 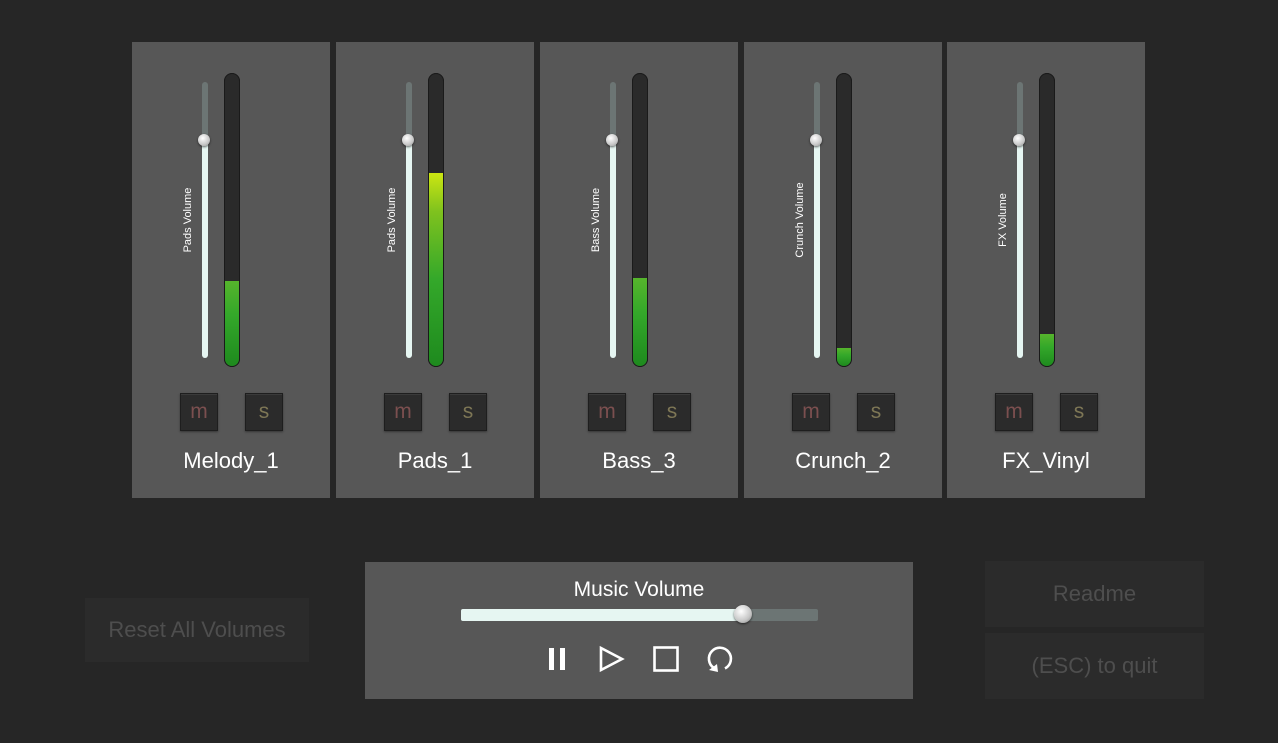 What do you see at coordinates (197, 630) in the screenshot?
I see `reset-all-volumes-button: Reset All Volumes` at bounding box center [197, 630].